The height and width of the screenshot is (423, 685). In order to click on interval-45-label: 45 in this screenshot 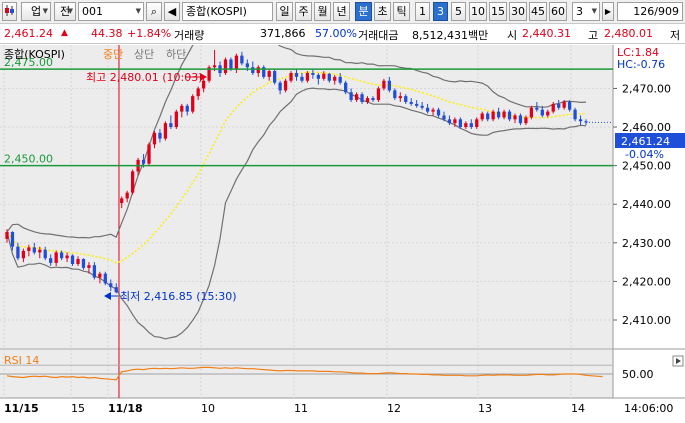, I will do `click(538, 11)`.